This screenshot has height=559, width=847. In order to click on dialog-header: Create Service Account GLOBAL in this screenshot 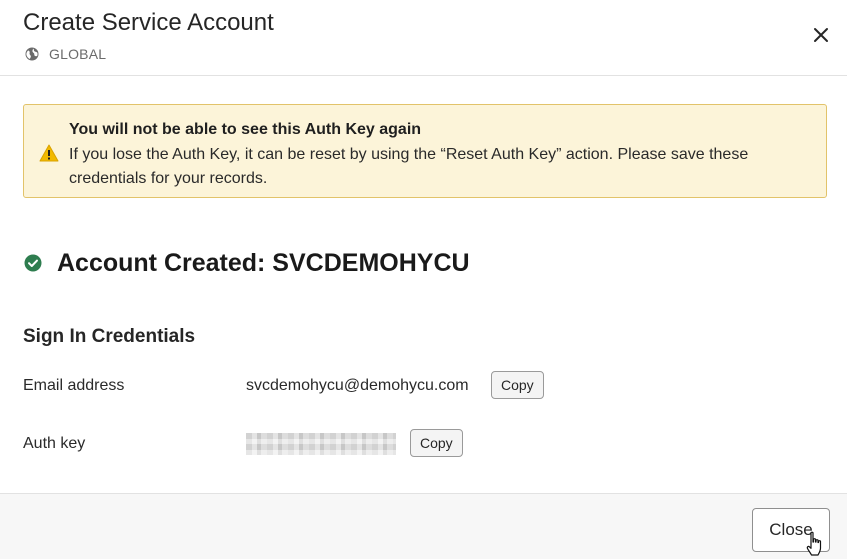, I will do `click(423, 38)`.